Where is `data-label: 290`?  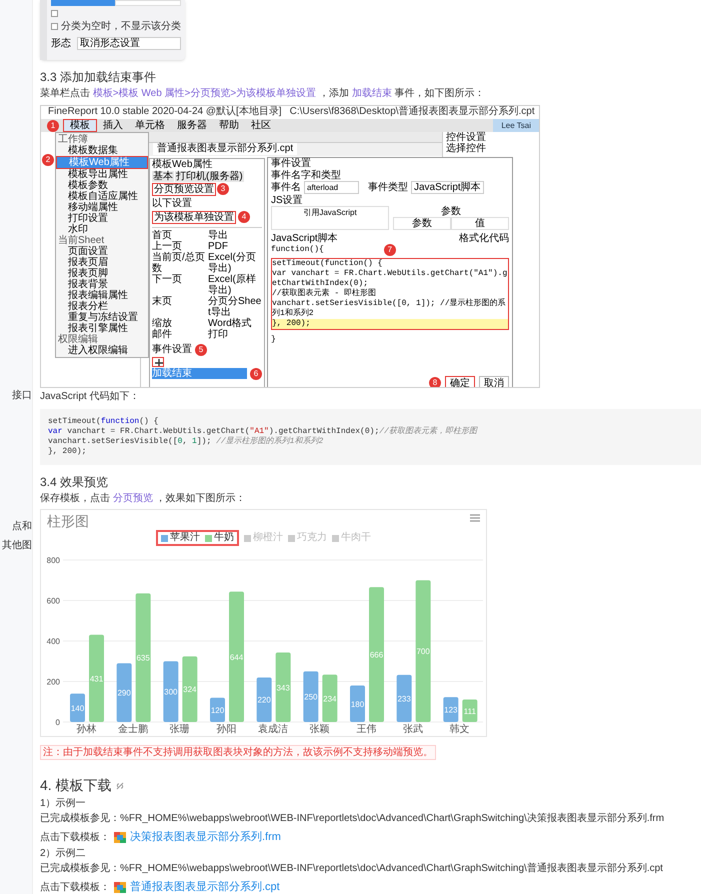
data-label: 290 is located at coordinates (124, 693).